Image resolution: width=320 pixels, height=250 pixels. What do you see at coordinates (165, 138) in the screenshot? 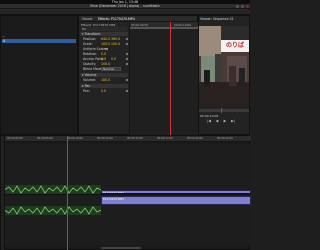
I see `tick-label: 00:00:17:00` at bounding box center [165, 138].